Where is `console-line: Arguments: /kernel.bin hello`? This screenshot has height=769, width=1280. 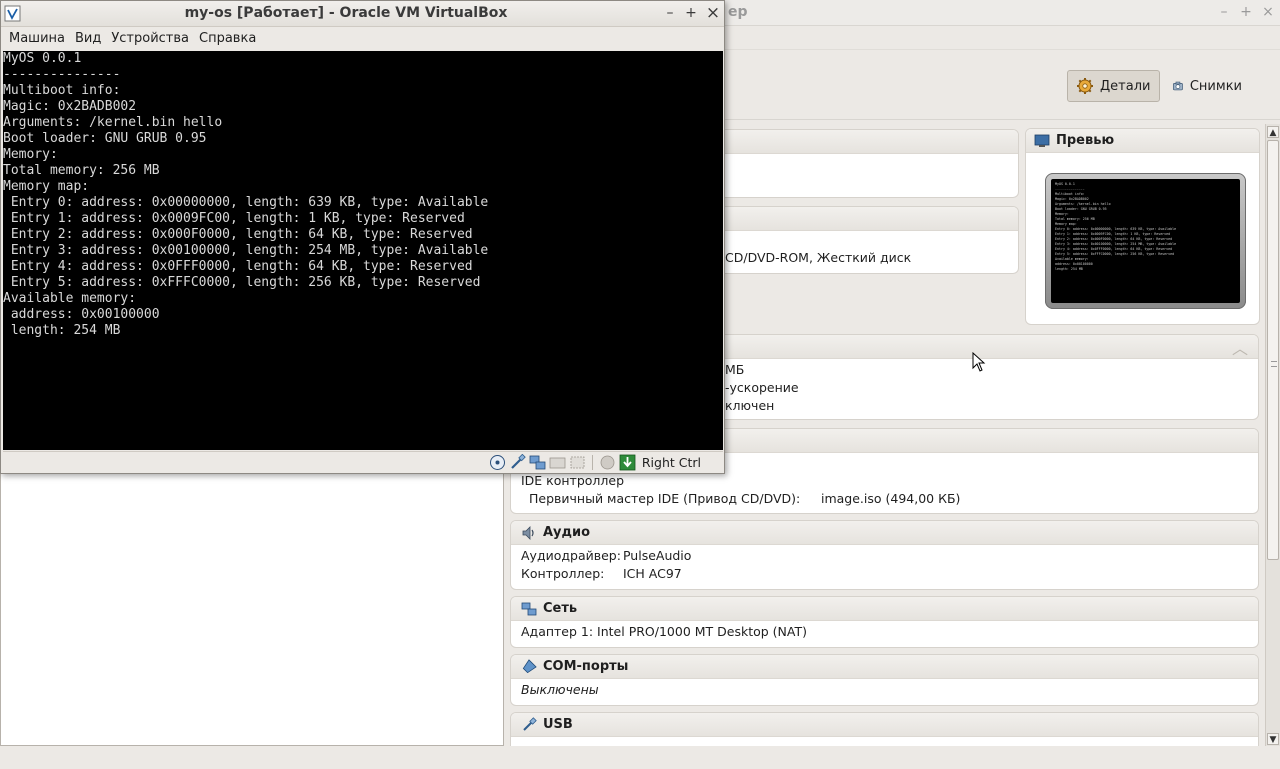
console-line: Arguments: /kernel.bin hello is located at coordinates (113, 122).